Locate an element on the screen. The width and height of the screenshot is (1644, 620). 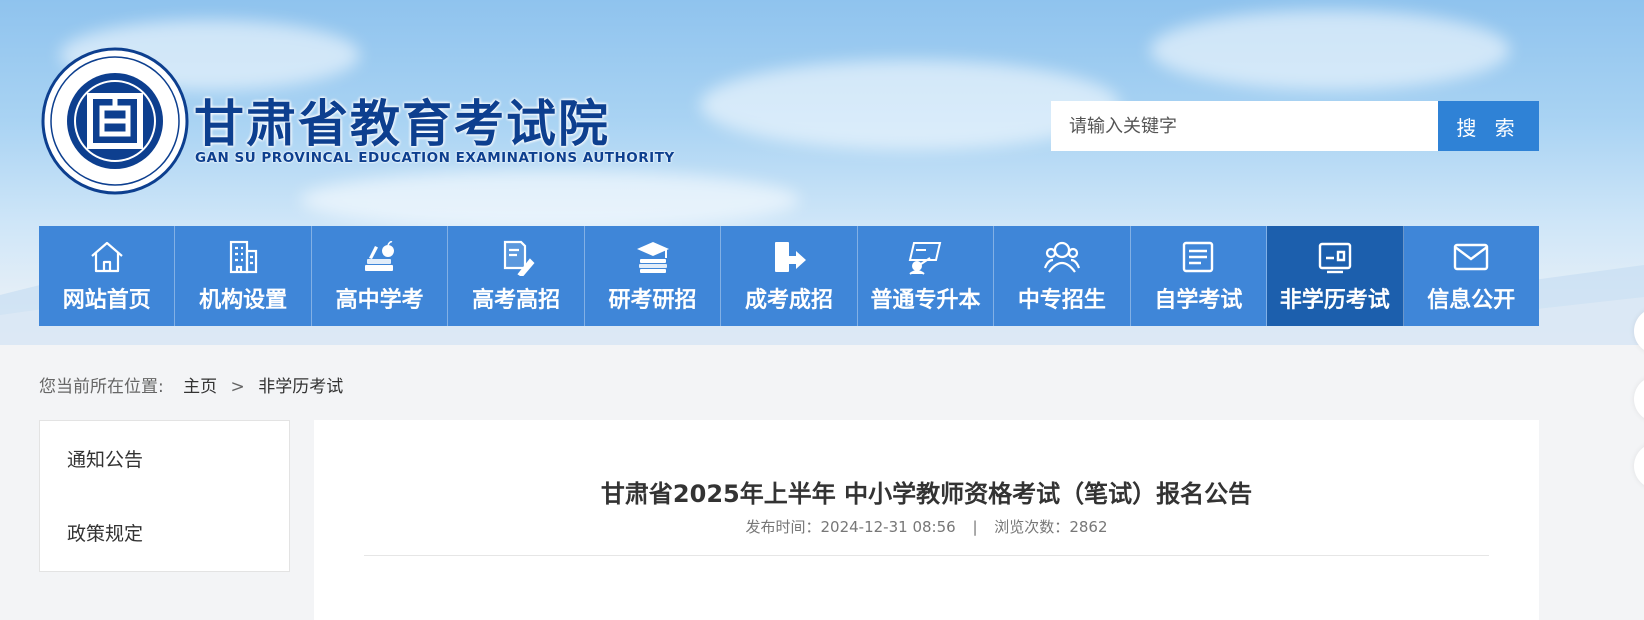
nav-label: 普通专升本 is located at coordinates (925, 300).